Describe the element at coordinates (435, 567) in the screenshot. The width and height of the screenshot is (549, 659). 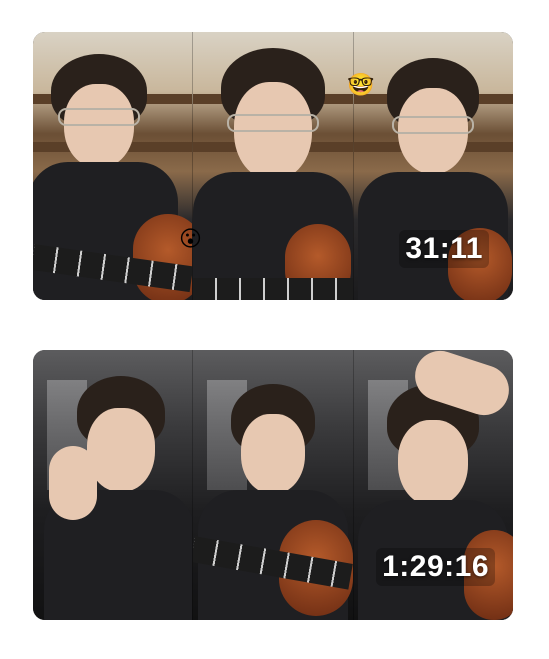
I see `video-duration: 1:29:16` at that location.